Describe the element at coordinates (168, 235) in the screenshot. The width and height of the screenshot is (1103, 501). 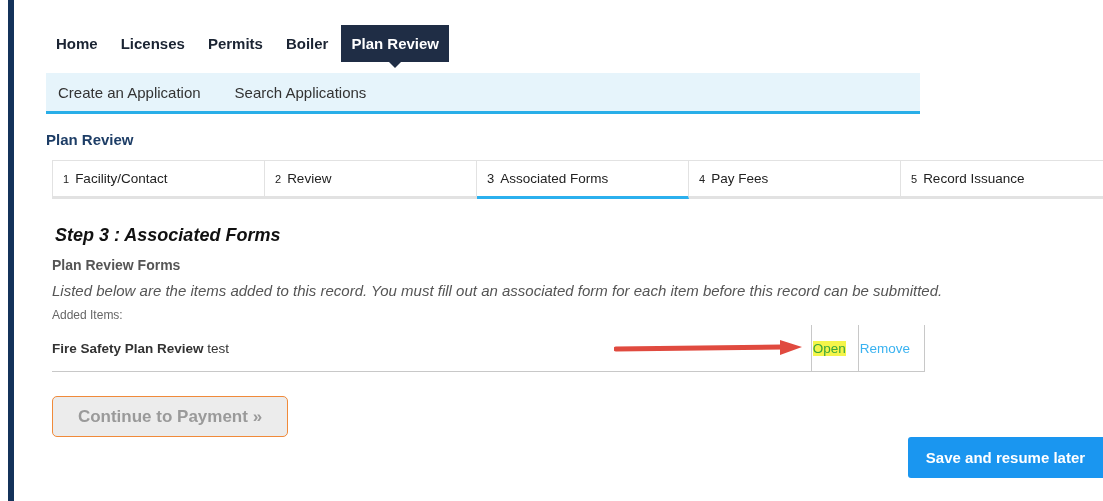
I see `step-heading: Step 3 : Associated Forms` at that location.